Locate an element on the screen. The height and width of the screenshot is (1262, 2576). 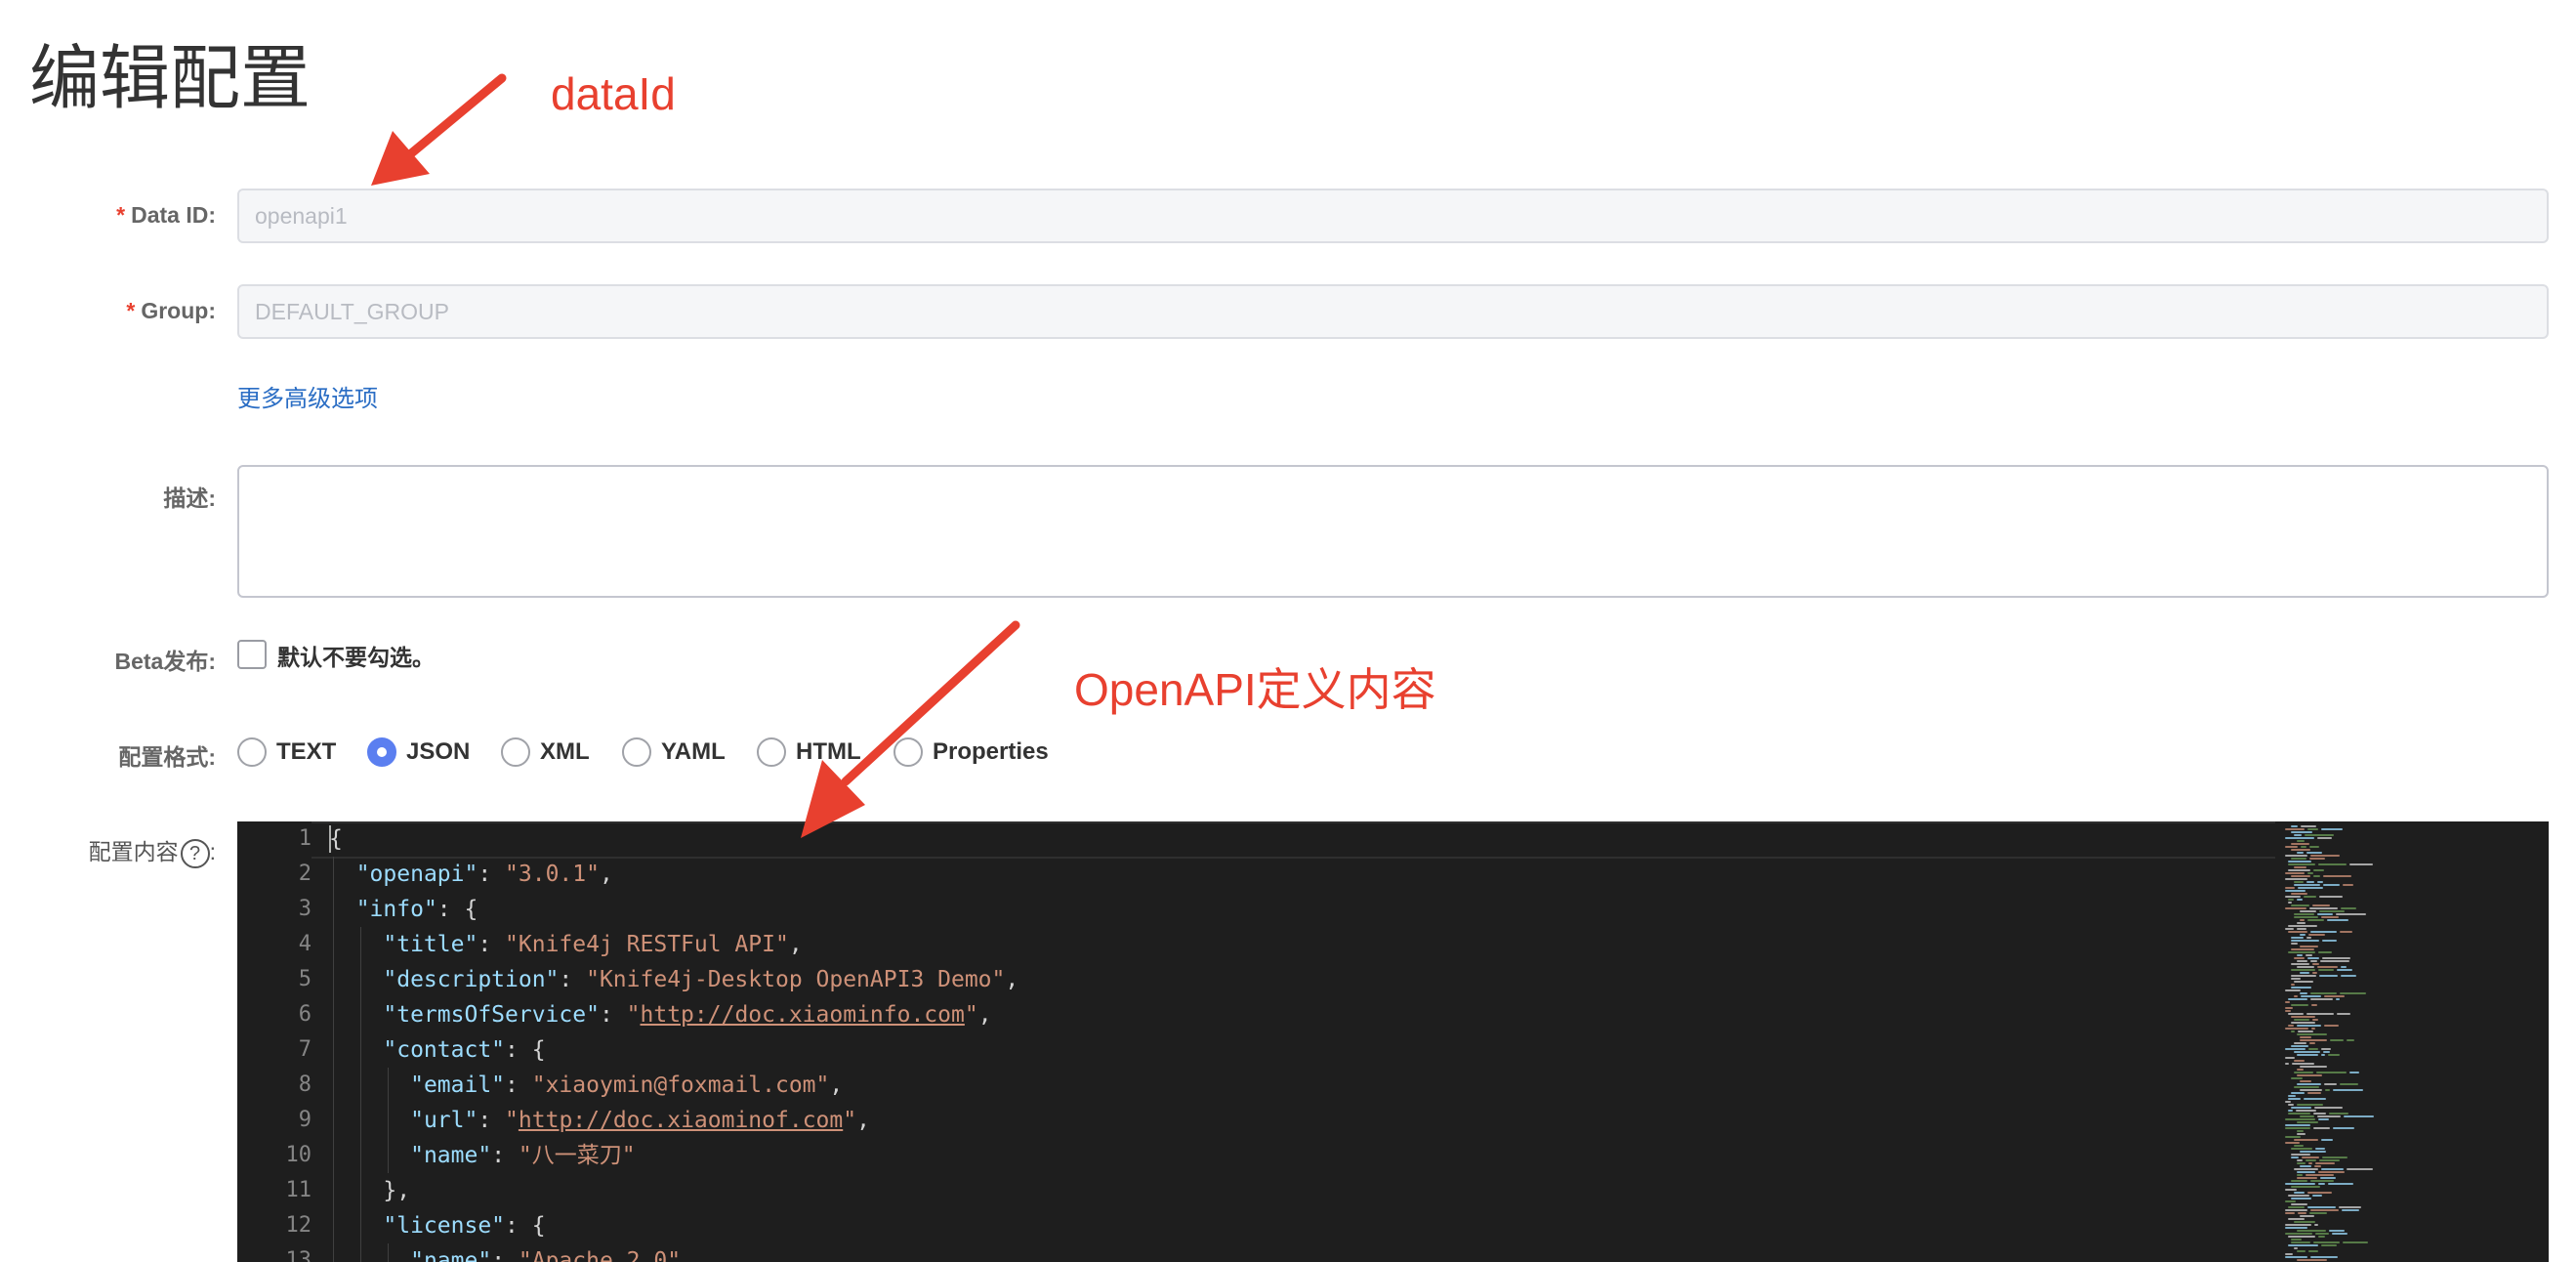
radio-circle is located at coordinates (252, 752).